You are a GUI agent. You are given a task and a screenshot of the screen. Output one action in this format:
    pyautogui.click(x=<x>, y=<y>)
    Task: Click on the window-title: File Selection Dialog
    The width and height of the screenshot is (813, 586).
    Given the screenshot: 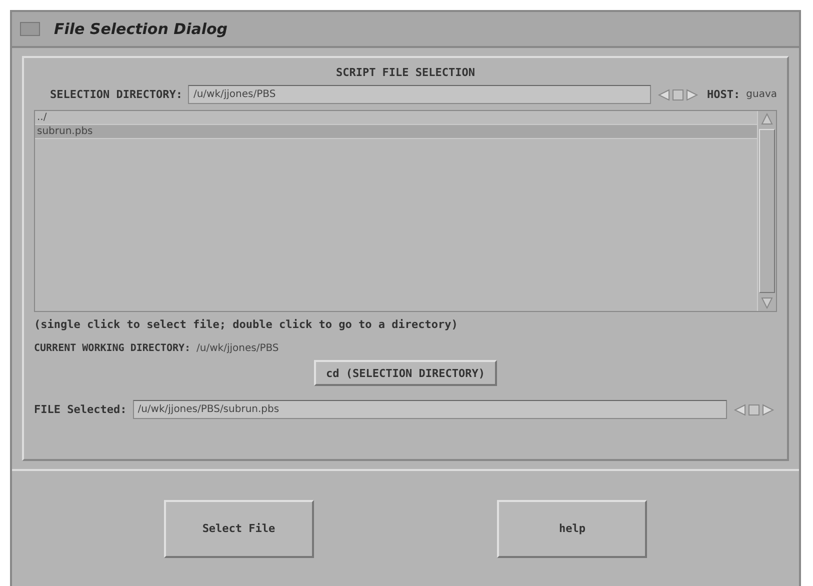 What is the action you would take?
    pyautogui.click(x=141, y=29)
    